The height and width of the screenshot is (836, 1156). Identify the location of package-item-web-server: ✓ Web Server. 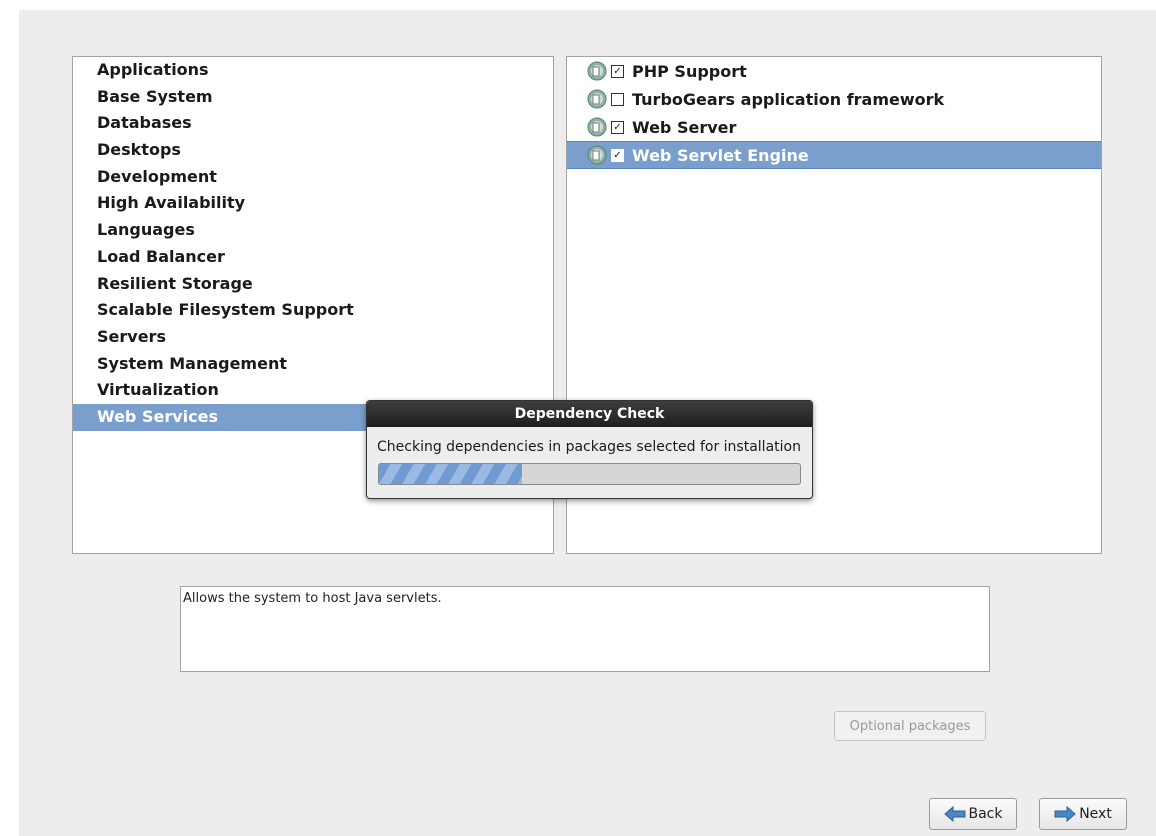
(834, 127).